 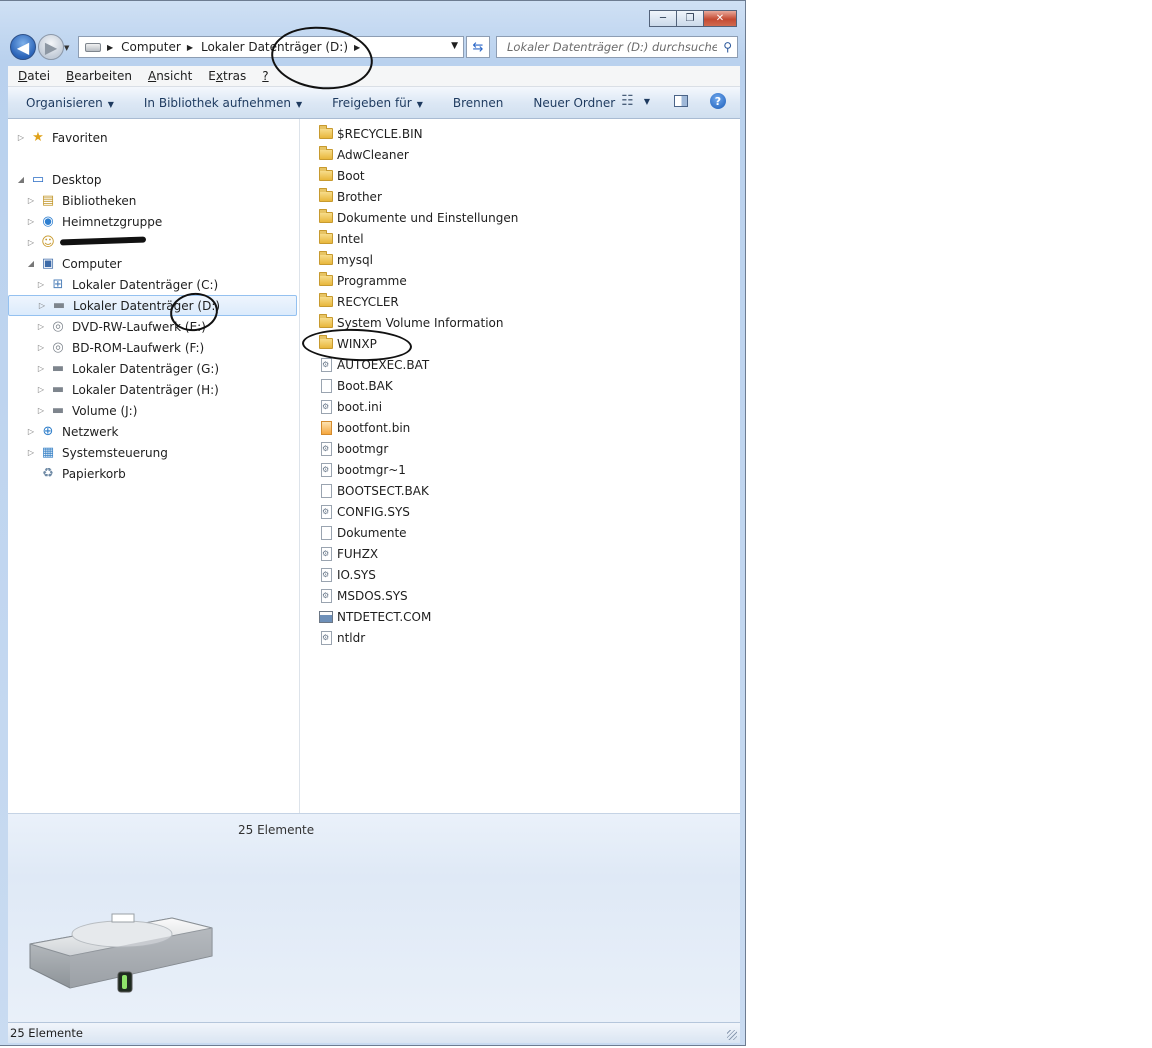 I want to click on refresh-button: ⇆, so click(x=478, y=47).